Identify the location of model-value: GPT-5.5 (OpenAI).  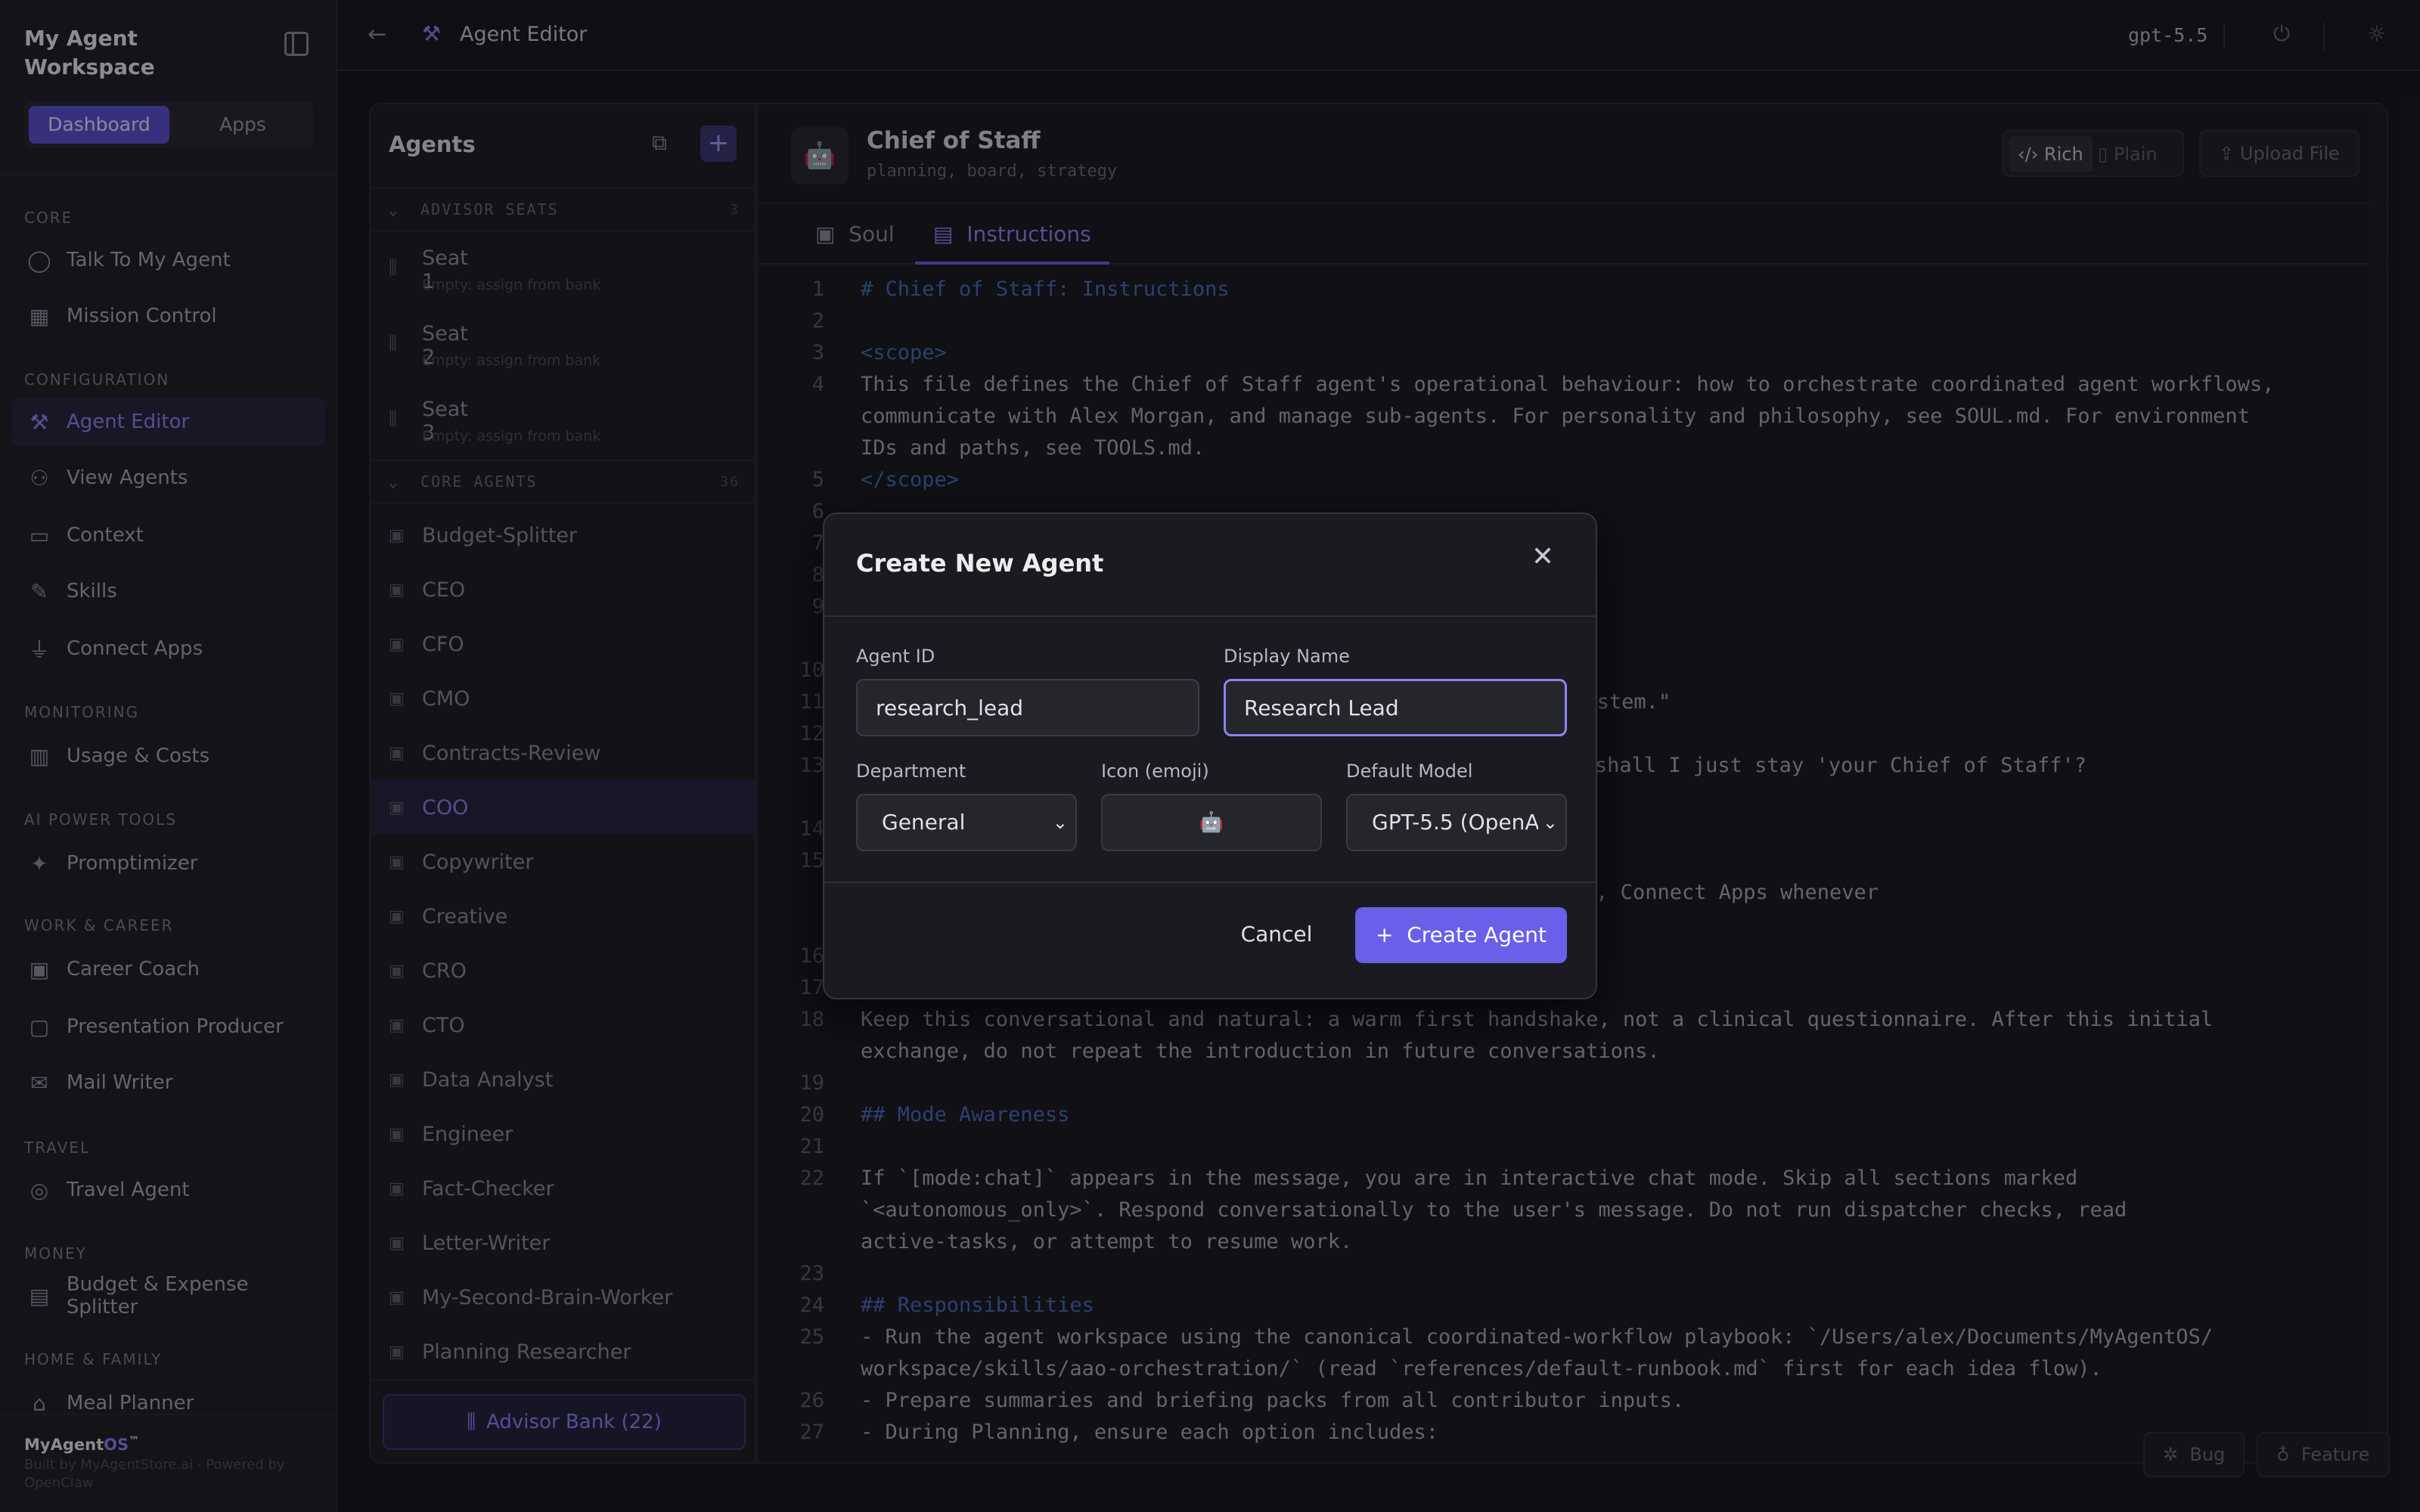
(1463, 823).